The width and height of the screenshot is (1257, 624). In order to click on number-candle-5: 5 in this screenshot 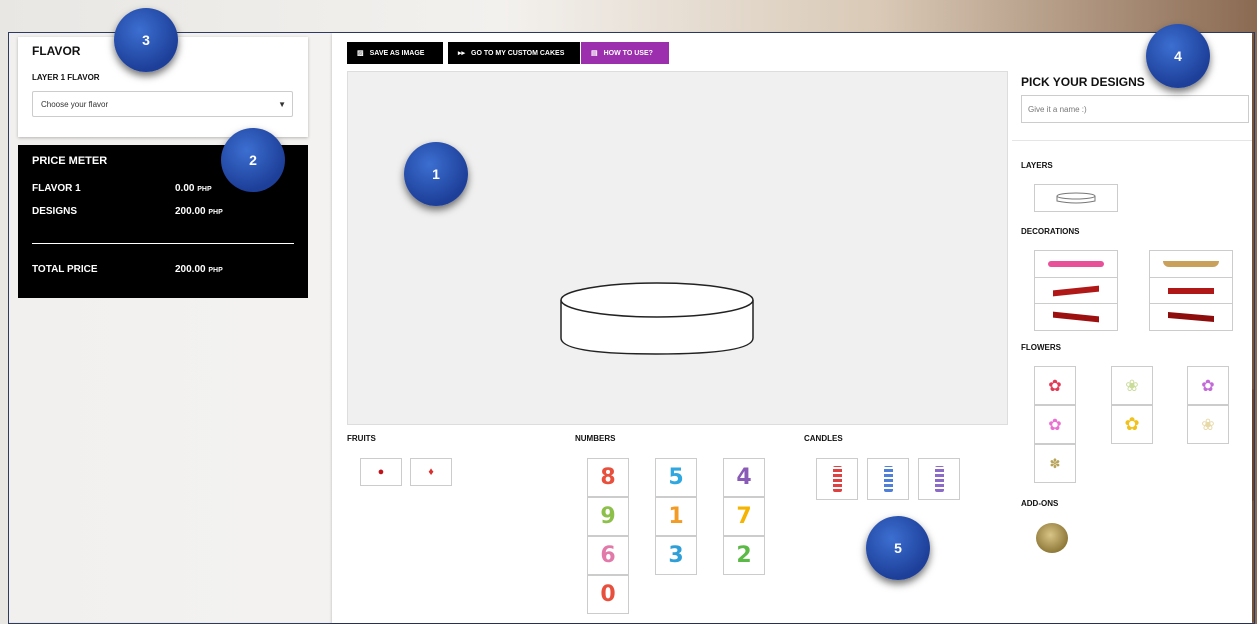, I will do `click(676, 477)`.